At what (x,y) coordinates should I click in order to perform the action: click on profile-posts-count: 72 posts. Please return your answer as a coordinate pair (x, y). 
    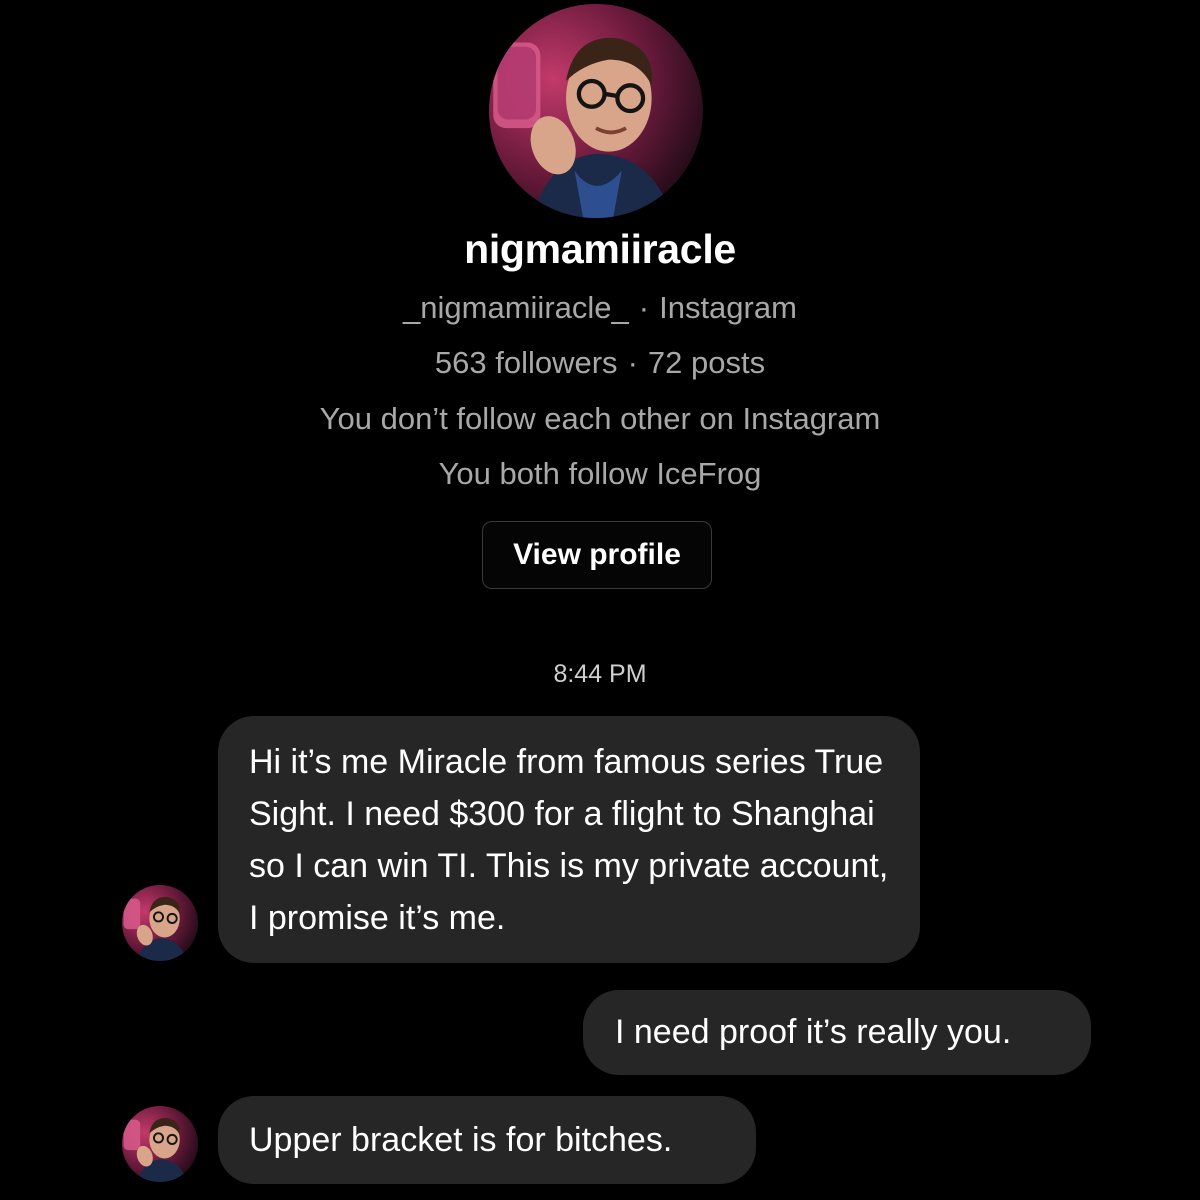
    Looking at the image, I should click on (706, 362).